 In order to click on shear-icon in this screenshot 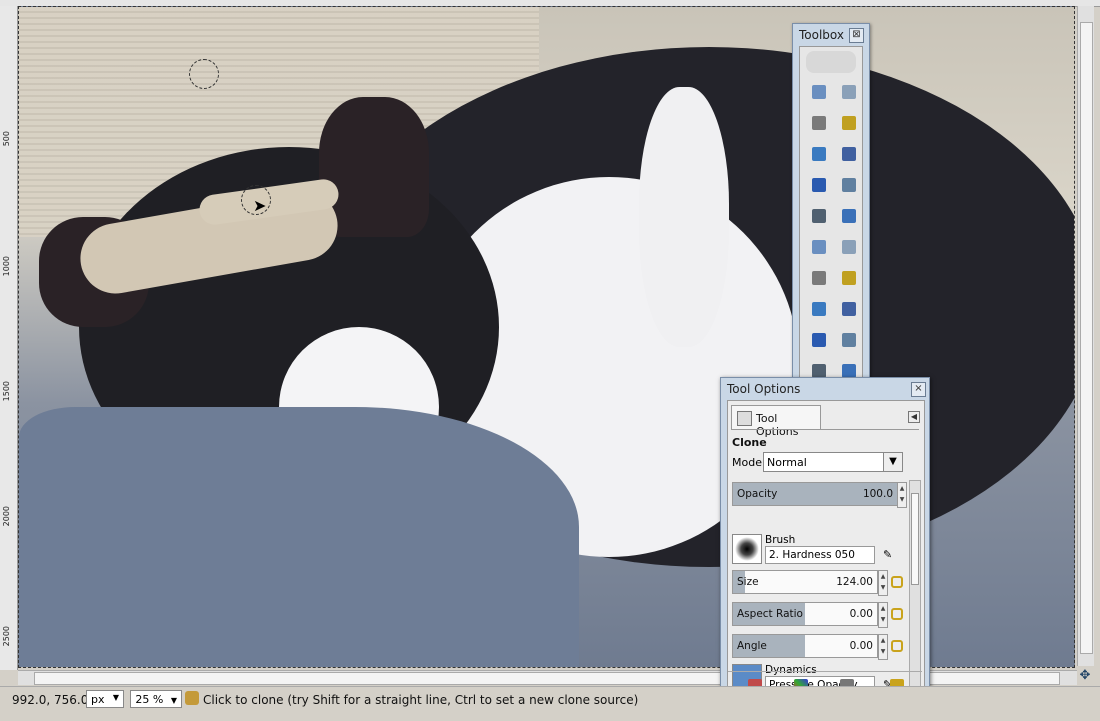, I will do `click(819, 340)`.